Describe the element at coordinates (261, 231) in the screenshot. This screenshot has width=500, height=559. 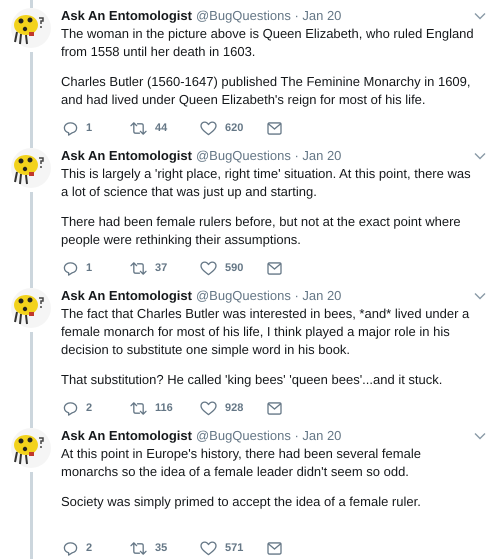
I see `tweet-text: There had been female rulers before, but not at the exact point where people were rethinking their assumptions.` at that location.